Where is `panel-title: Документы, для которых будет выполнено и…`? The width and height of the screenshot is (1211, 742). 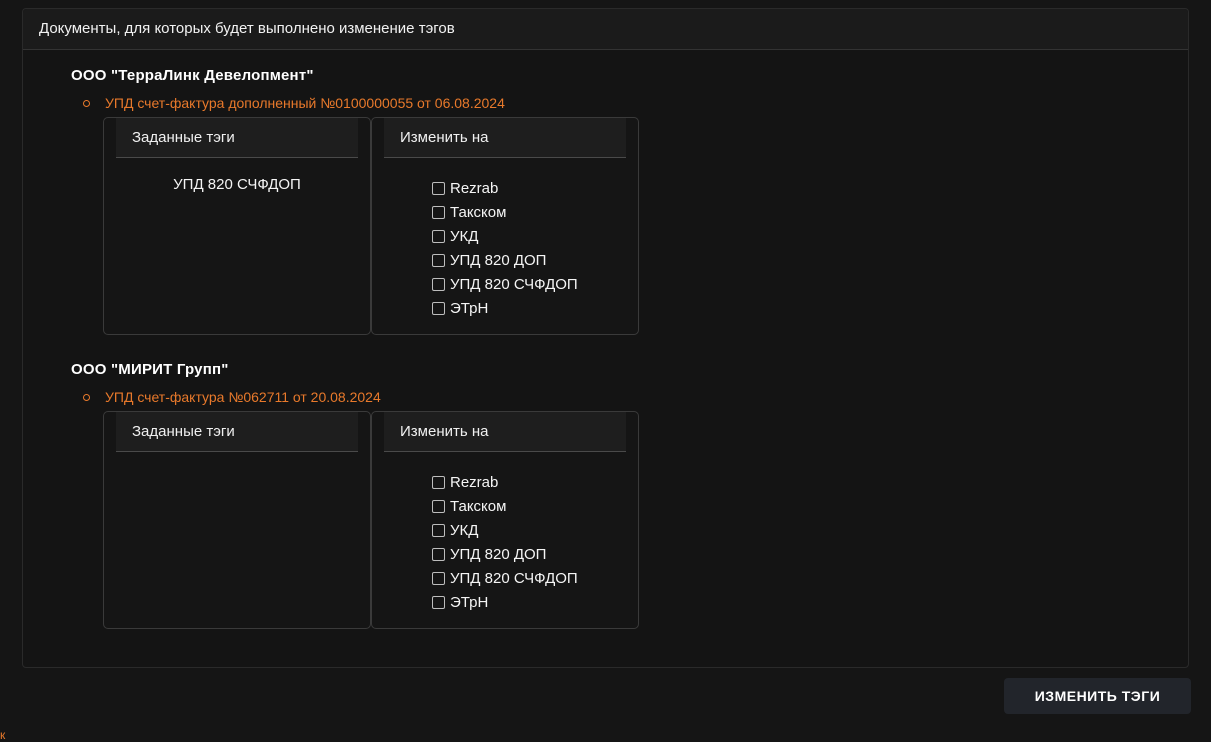
panel-title: Документы, для которых будет выполнено и… is located at coordinates (605, 29).